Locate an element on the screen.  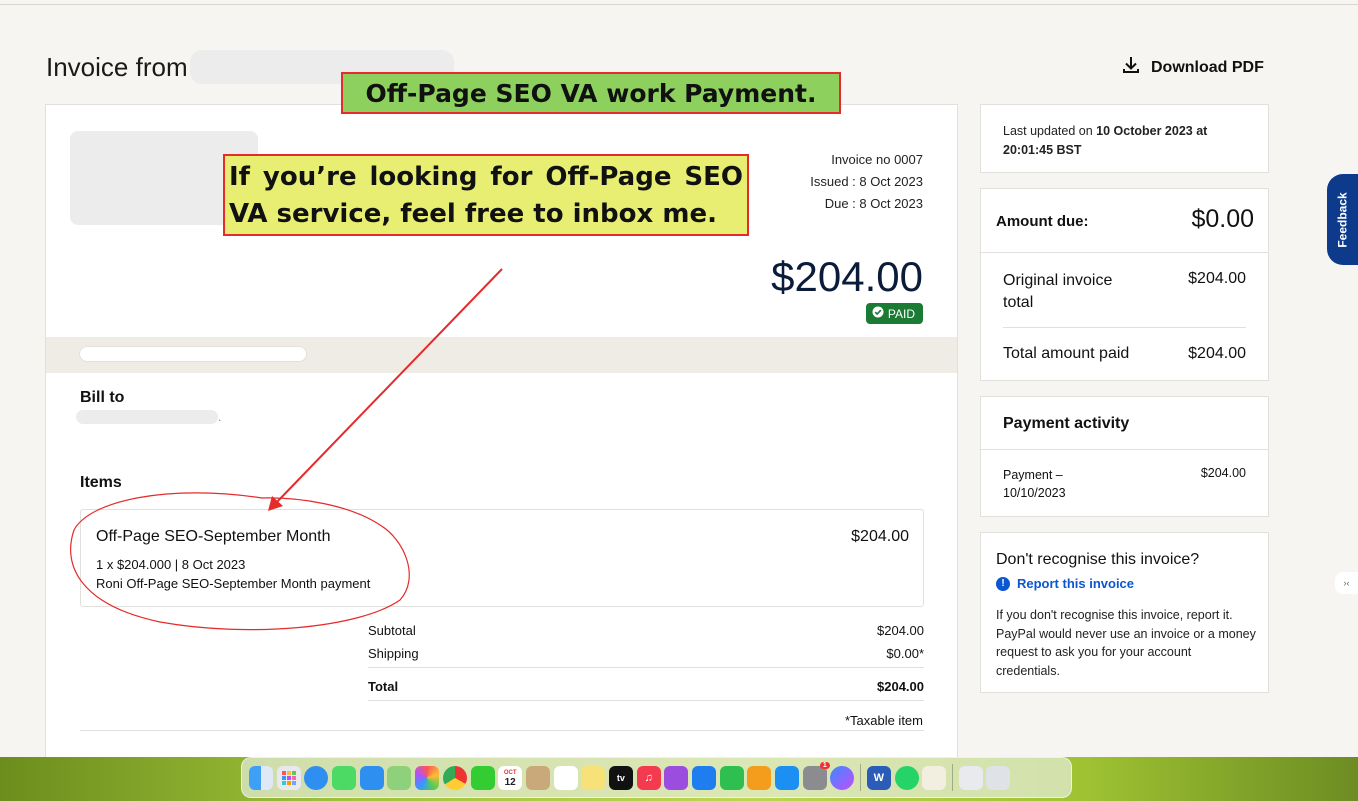
download-icon is located at coordinates (1131, 67).